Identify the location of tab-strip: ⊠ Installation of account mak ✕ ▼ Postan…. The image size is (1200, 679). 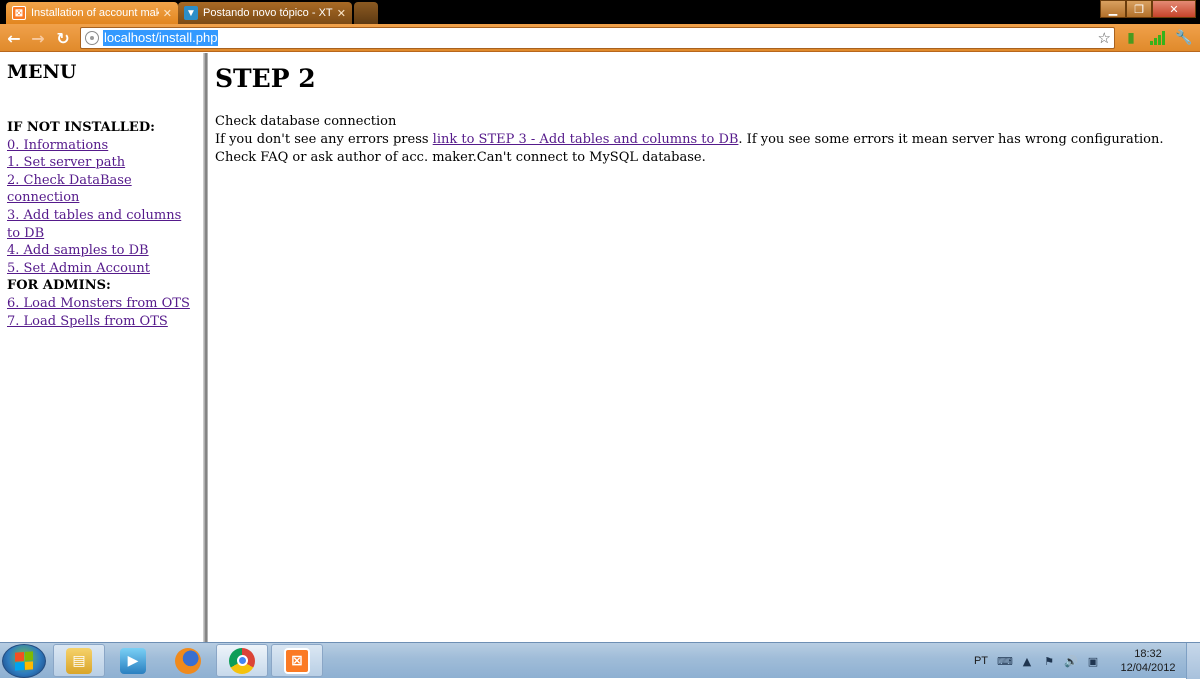
(600, 12).